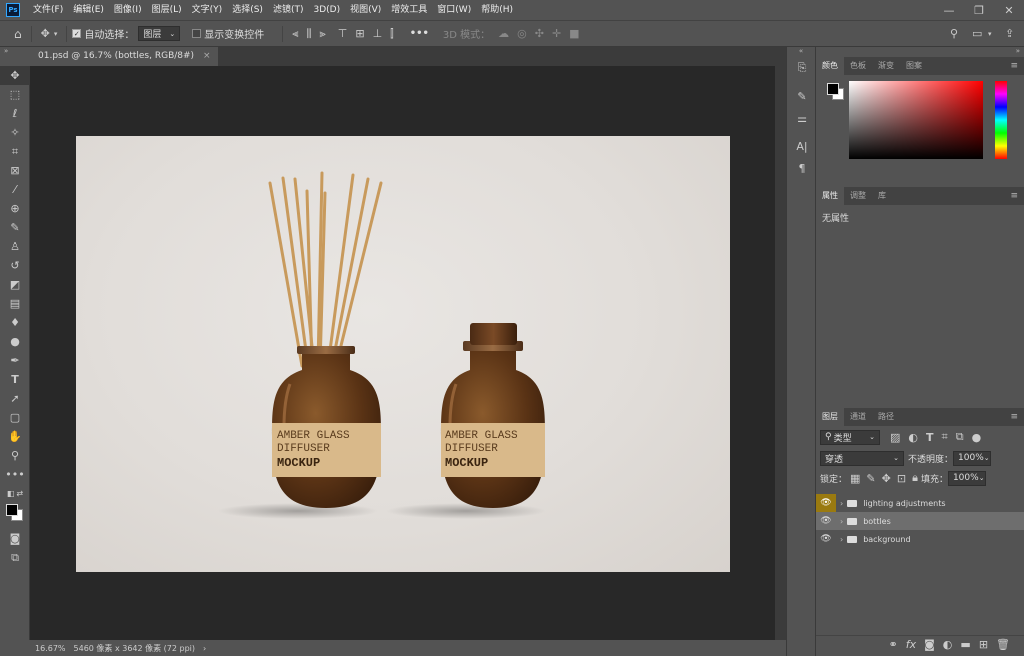 The width and height of the screenshot is (1024, 656). I want to click on search-icon: ⚲, so click(954, 33).